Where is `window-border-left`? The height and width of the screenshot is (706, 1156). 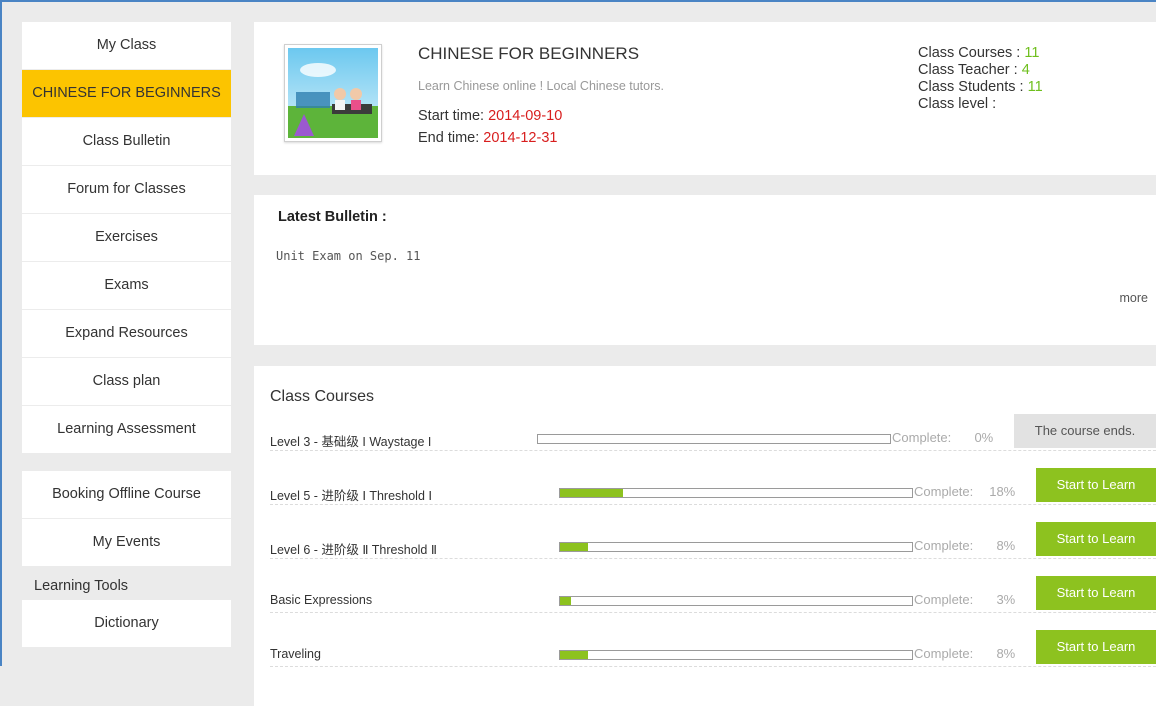 window-border-left is located at coordinates (1, 333).